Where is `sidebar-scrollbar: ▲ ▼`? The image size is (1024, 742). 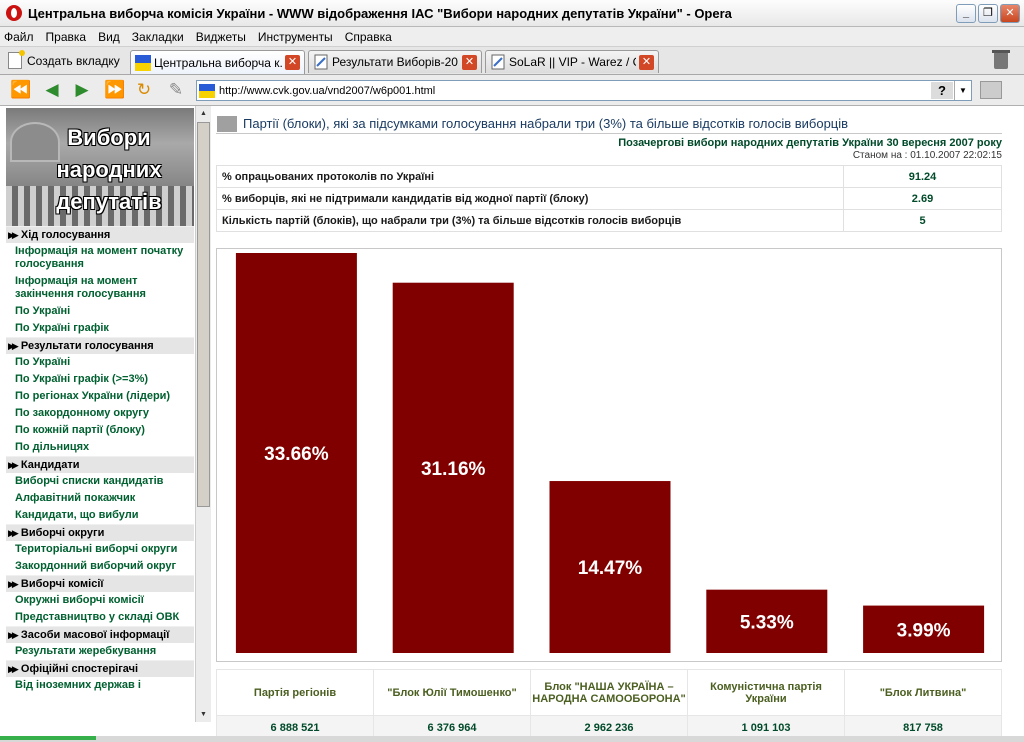
sidebar-scrollbar: ▲ ▼ is located at coordinates (203, 414).